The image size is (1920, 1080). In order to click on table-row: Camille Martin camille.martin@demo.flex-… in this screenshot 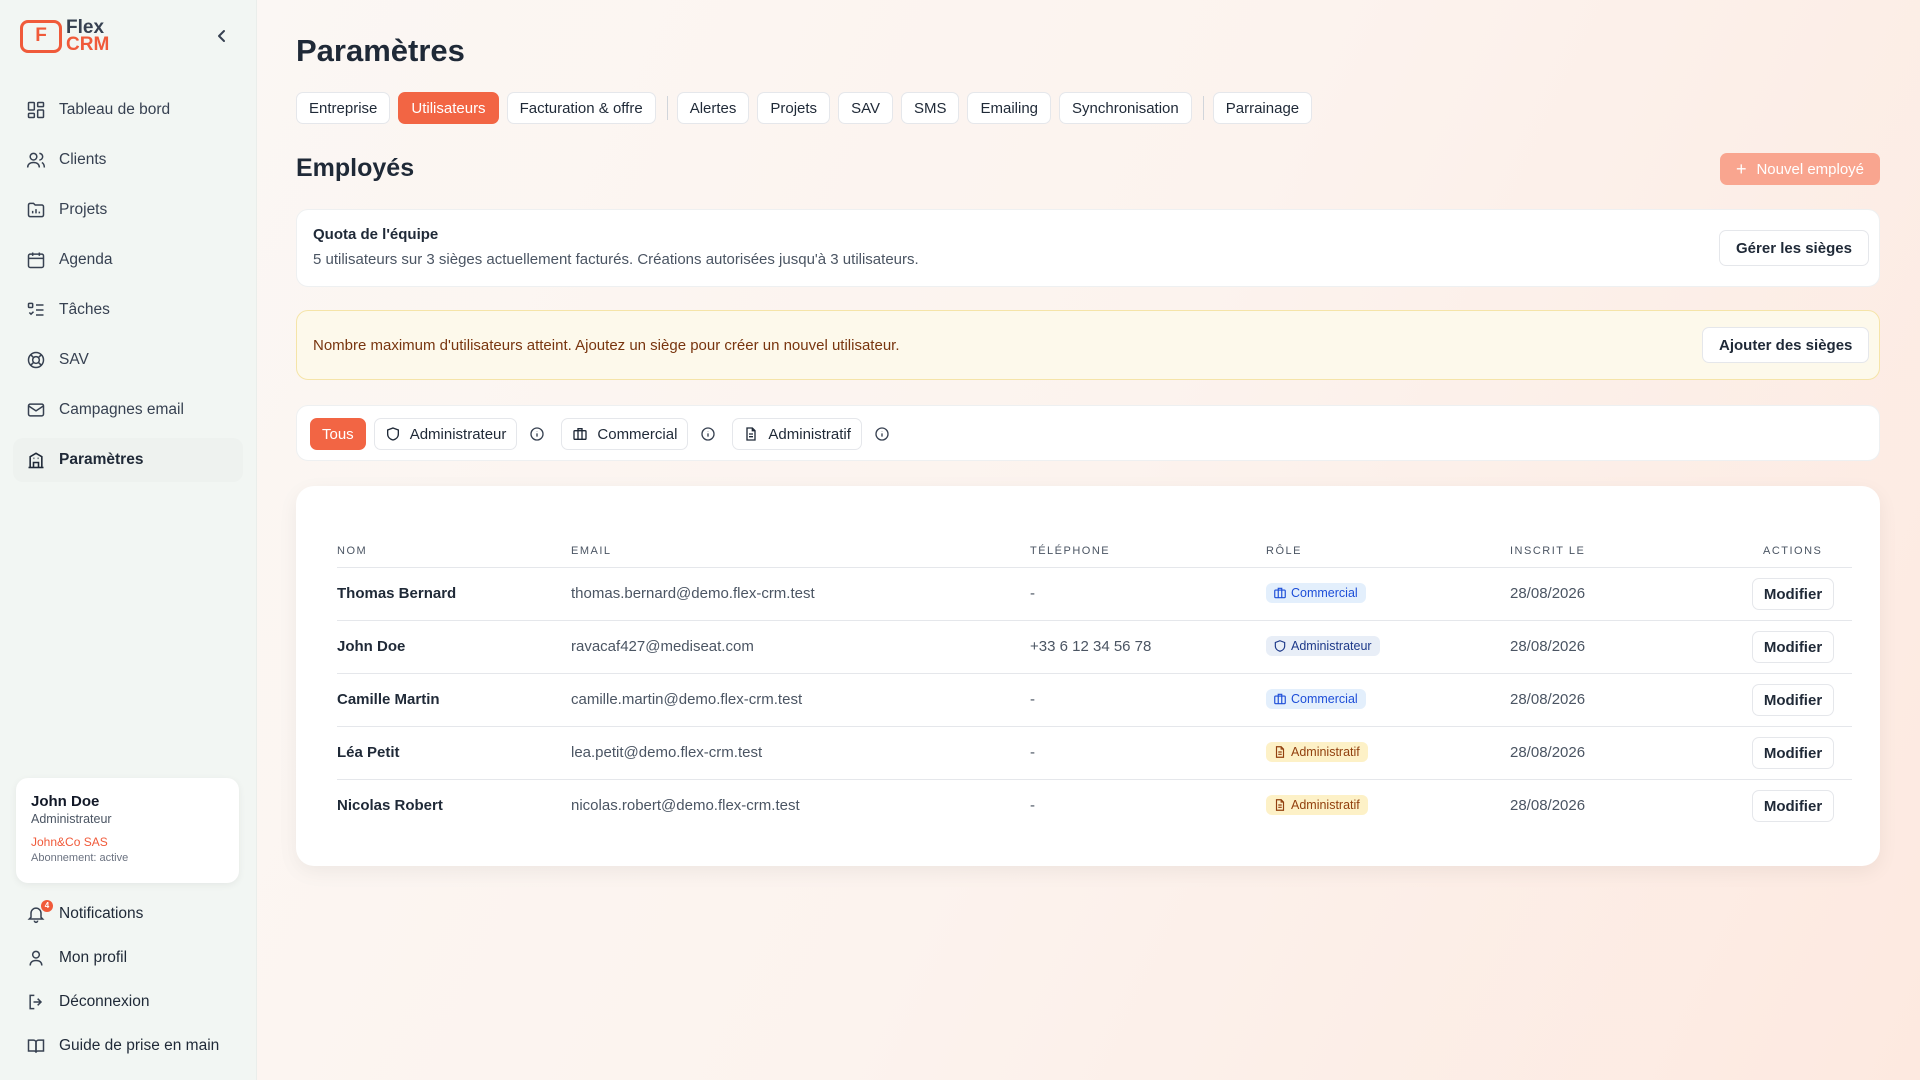, I will do `click(1094, 699)`.